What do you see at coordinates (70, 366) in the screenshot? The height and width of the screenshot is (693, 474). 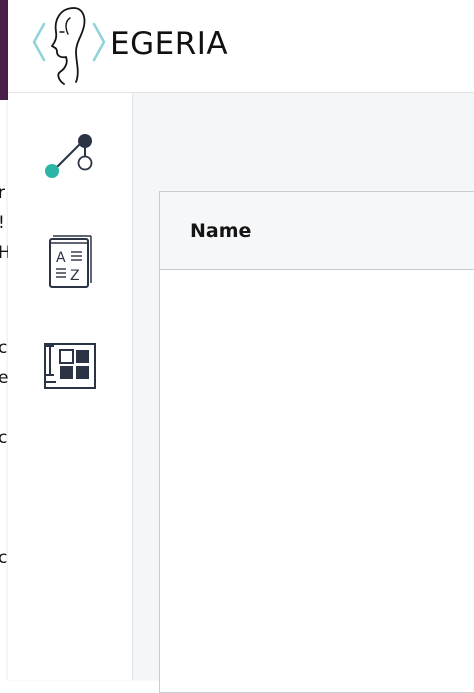 I see `dashboard-grid-icon` at bounding box center [70, 366].